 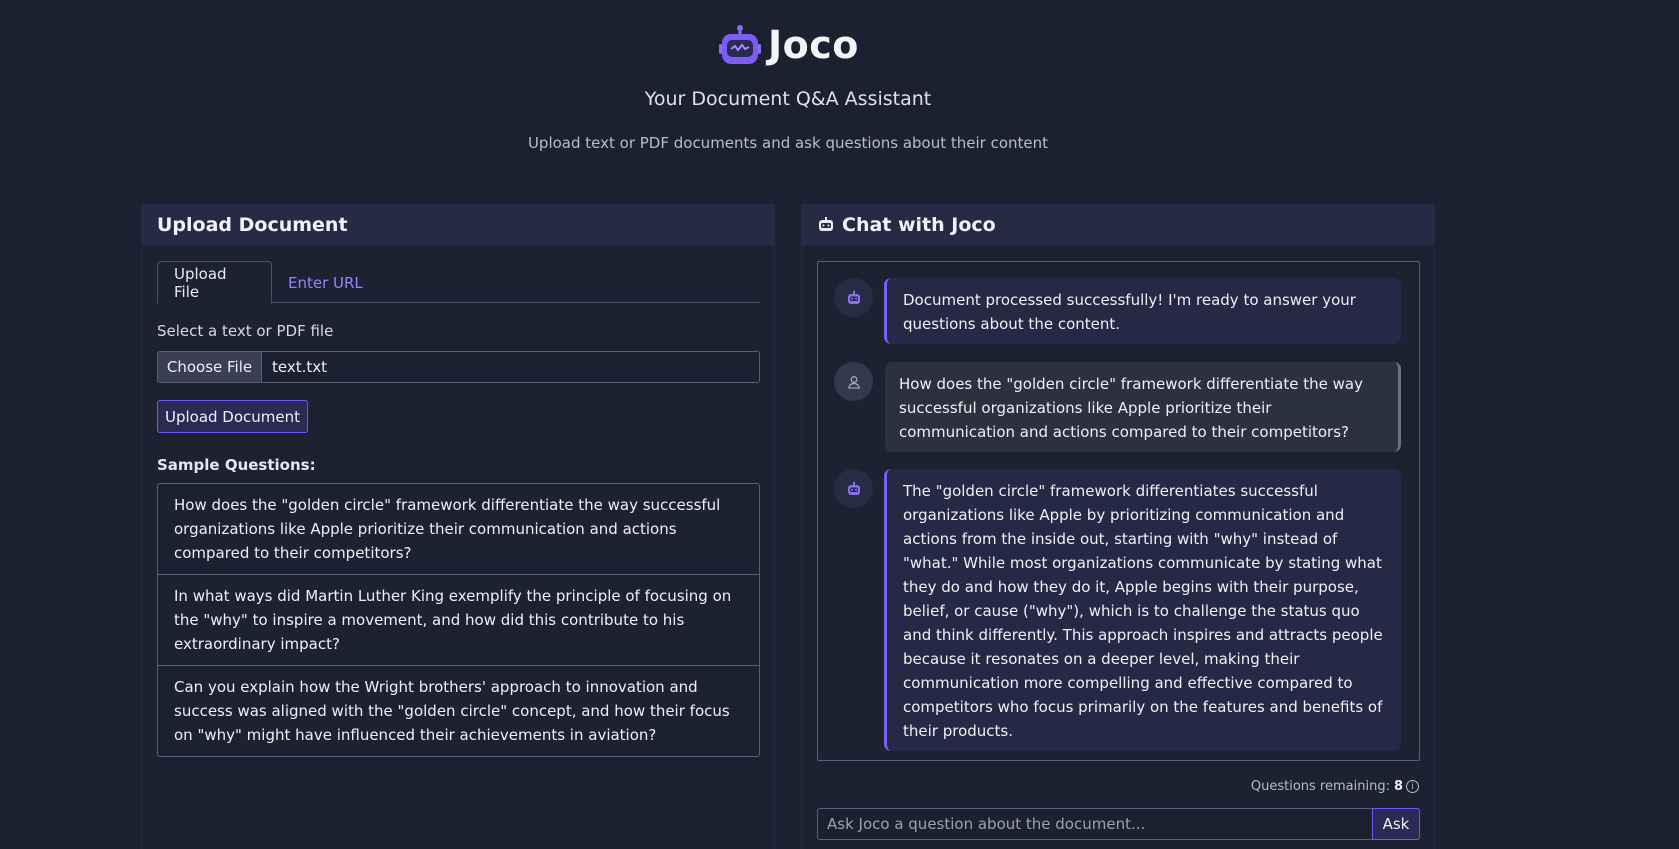 I want to click on robot-logo-icon, so click(x=740, y=44).